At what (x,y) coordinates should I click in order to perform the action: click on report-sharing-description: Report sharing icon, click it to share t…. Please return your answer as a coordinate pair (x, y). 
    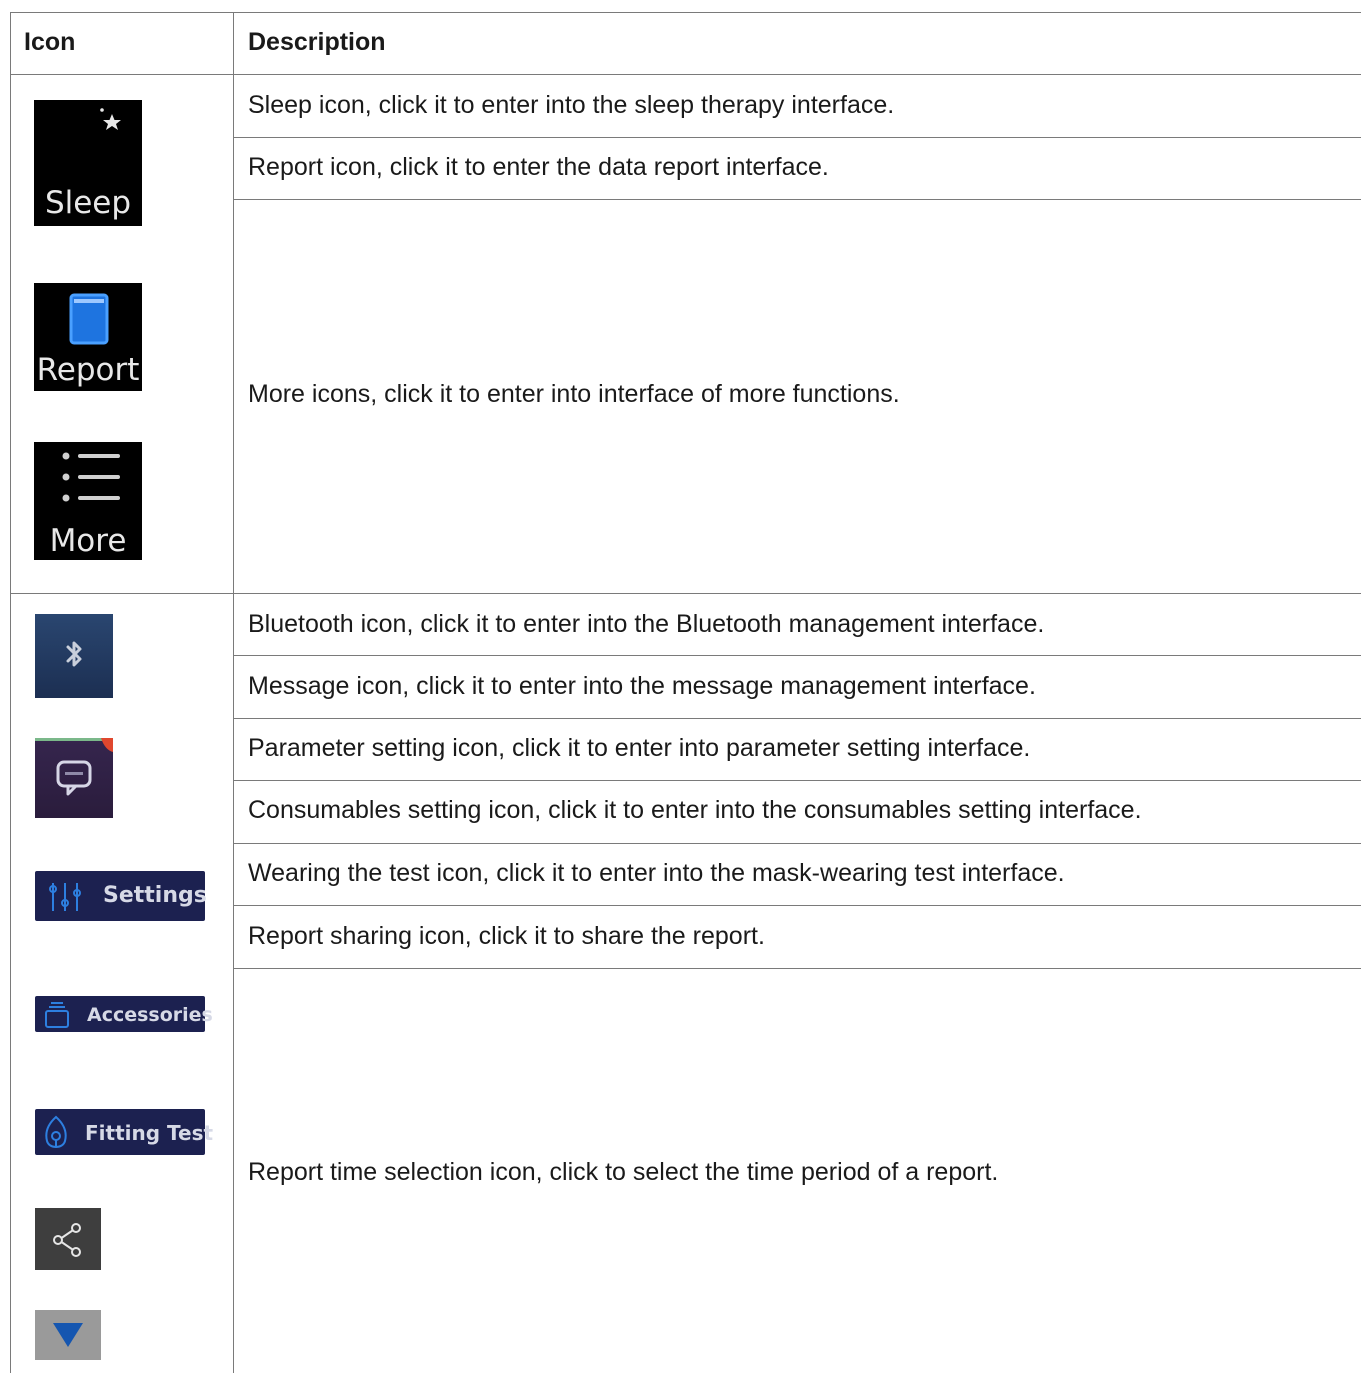
    Looking at the image, I should click on (506, 936).